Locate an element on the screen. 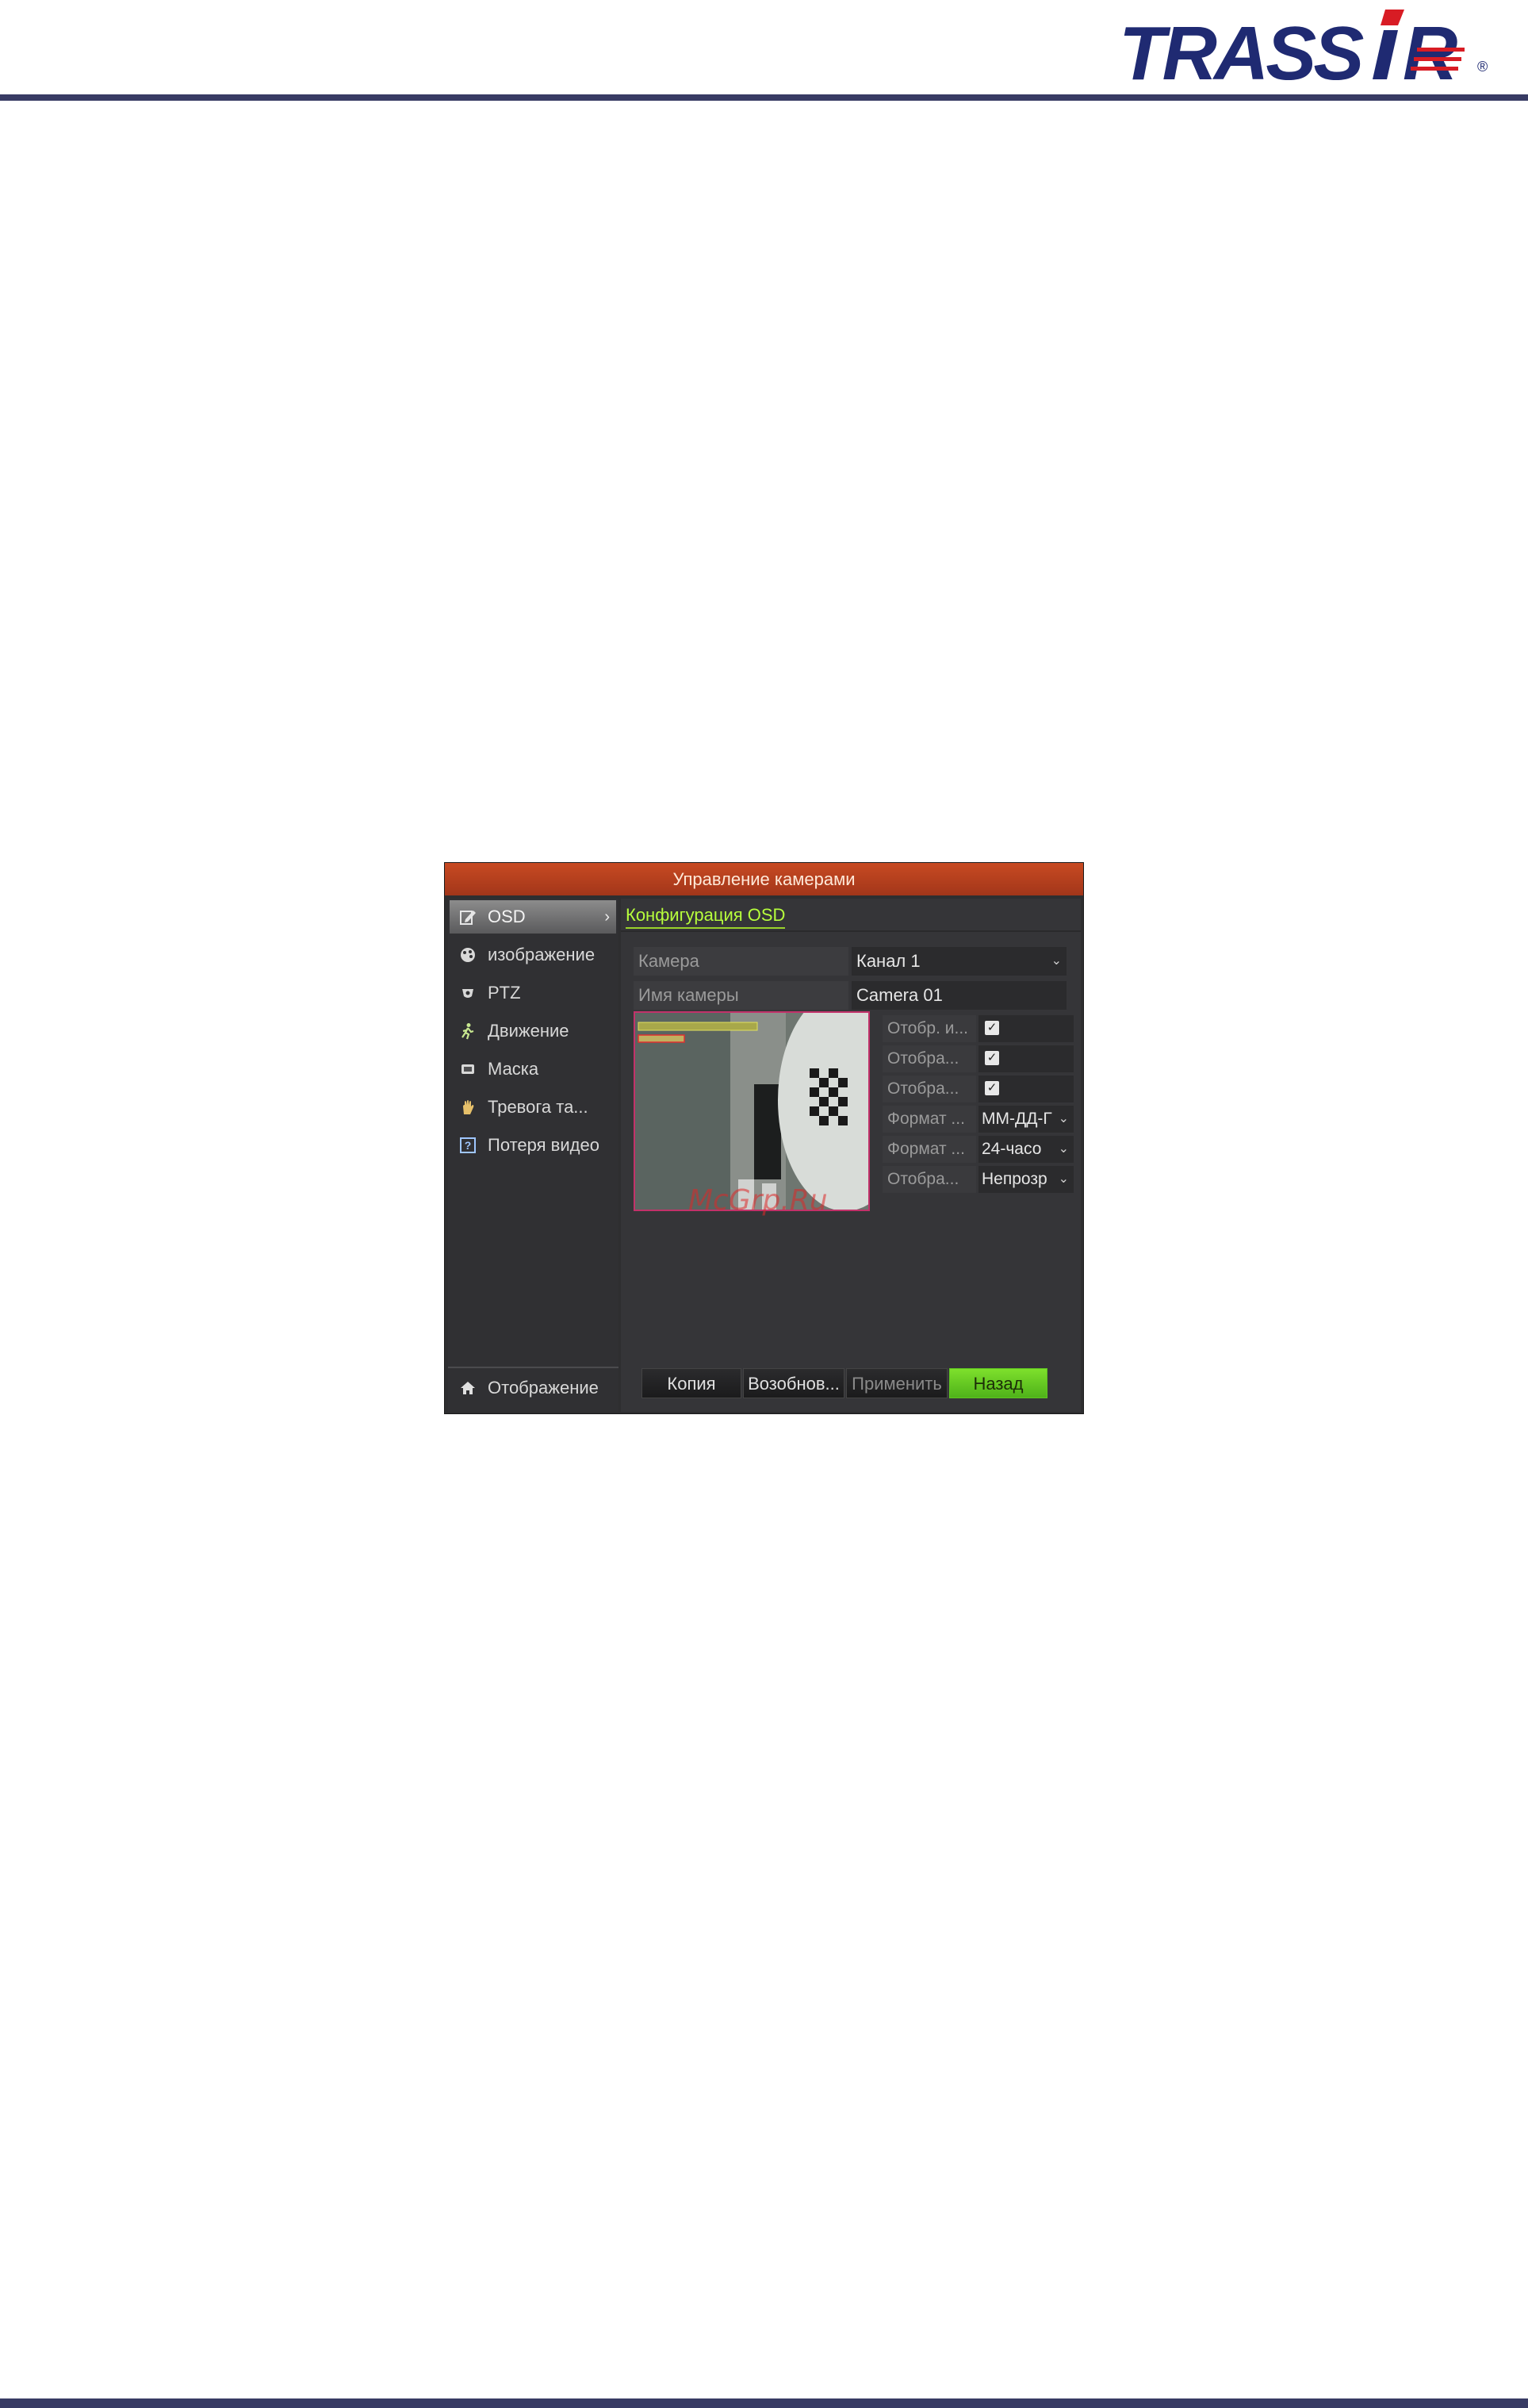  time-format-select: 24-часо ⌄ is located at coordinates (1026, 1149).